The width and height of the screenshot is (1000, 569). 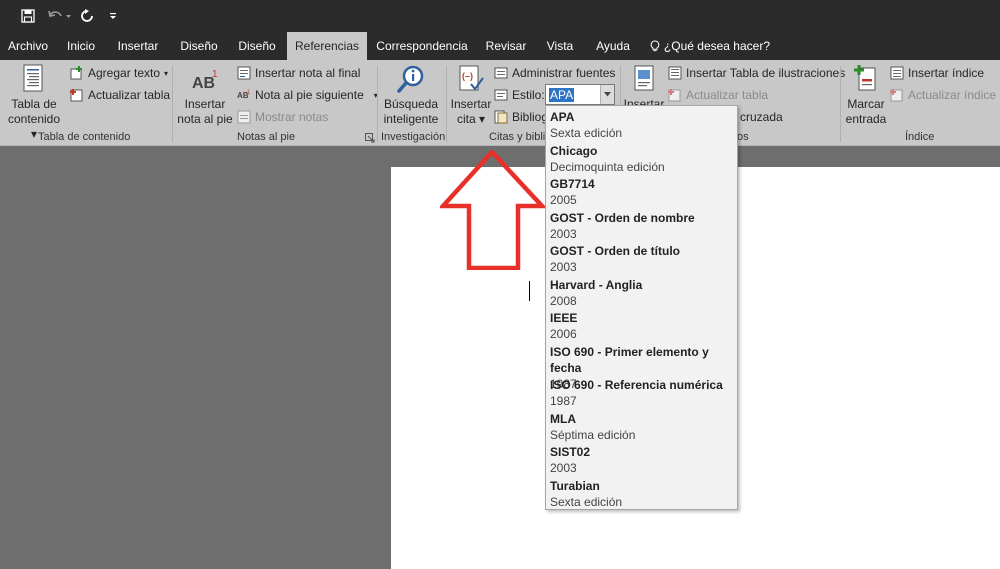 I want to click on insert-citation-icon: (–), so click(x=471, y=78).